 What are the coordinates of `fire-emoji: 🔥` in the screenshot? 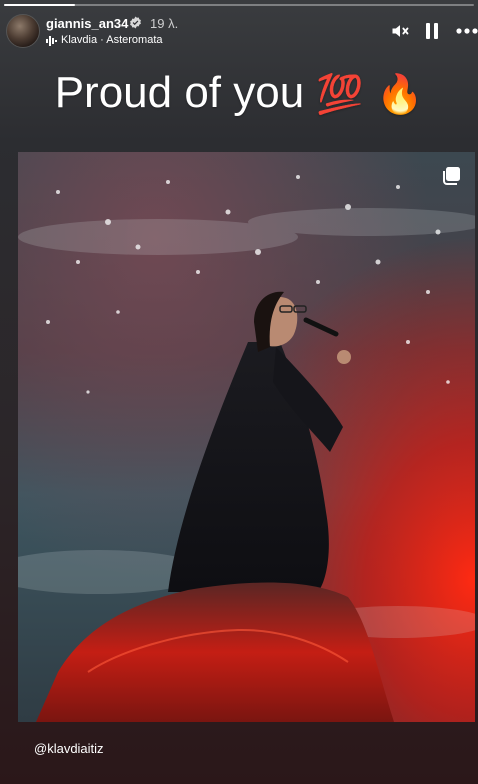 It's located at (399, 95).